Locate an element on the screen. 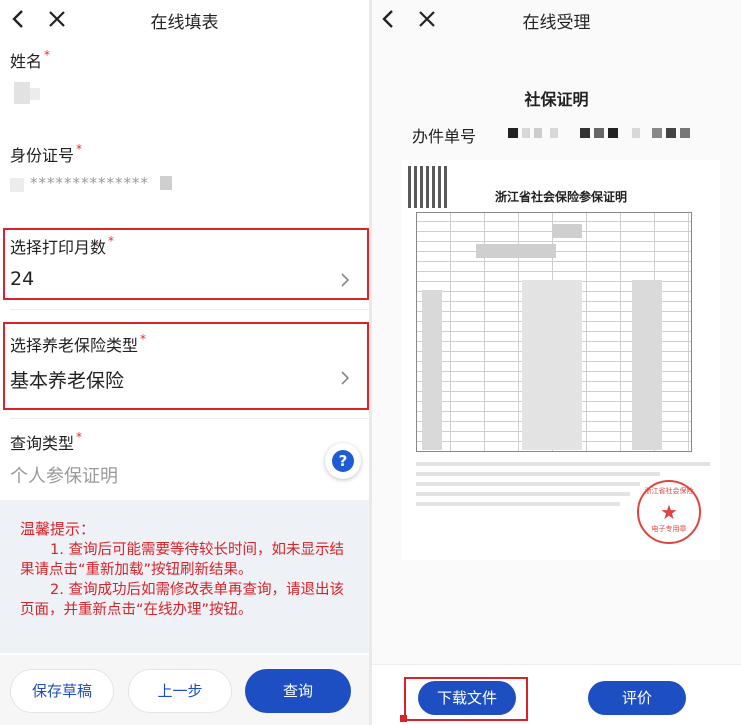  seal-ring-text: 浙江省社会保险 is located at coordinates (669, 491).